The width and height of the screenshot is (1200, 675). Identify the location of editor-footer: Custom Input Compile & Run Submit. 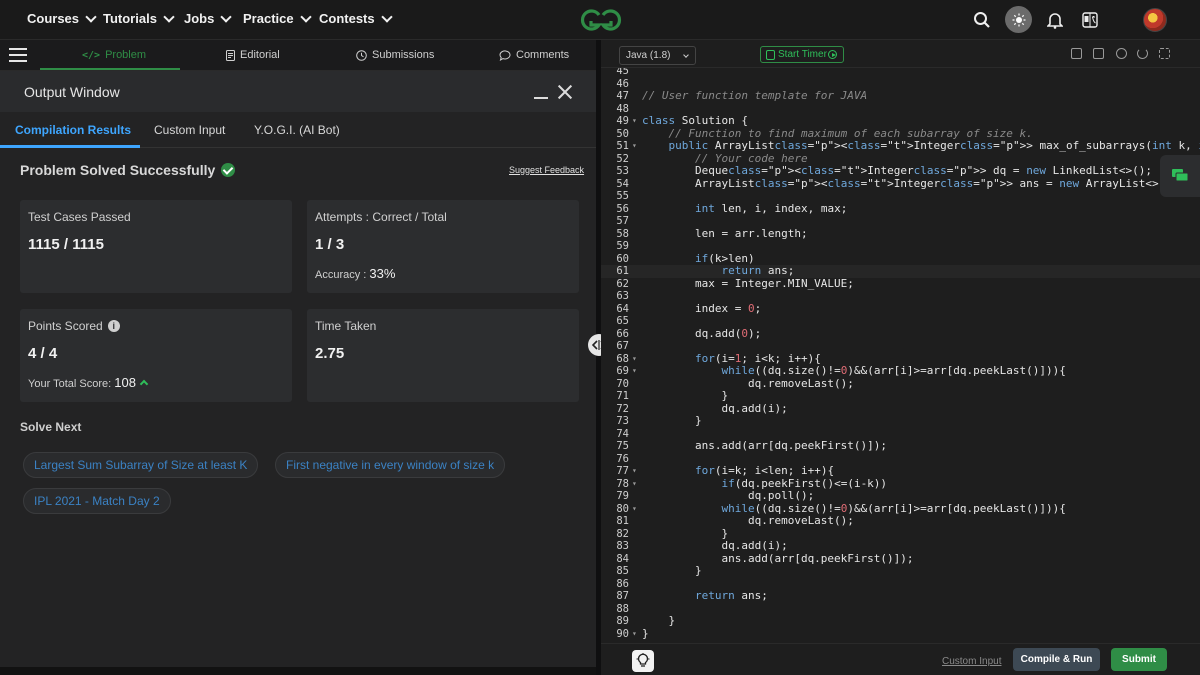
(900, 659).